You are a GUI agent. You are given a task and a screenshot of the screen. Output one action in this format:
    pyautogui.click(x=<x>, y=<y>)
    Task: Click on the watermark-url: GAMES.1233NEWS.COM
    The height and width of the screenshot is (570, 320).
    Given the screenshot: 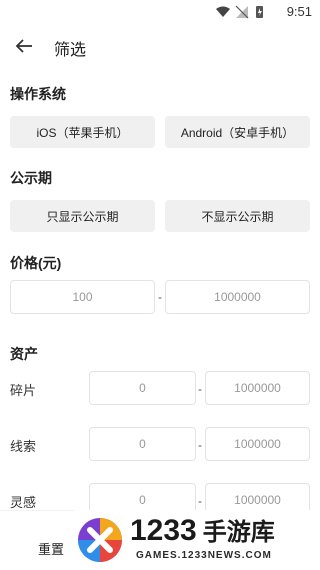 What is the action you would take?
    pyautogui.click(x=204, y=555)
    